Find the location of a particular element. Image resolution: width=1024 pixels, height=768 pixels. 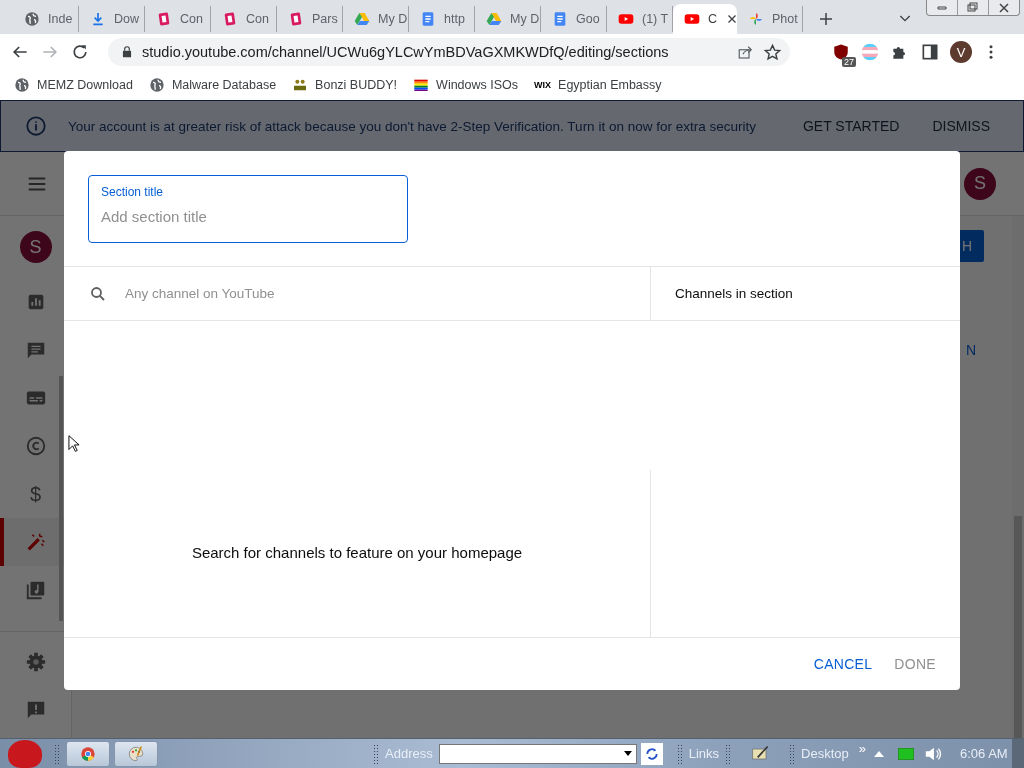

bookmark-label: Egyptian Embassy is located at coordinates (610, 85).